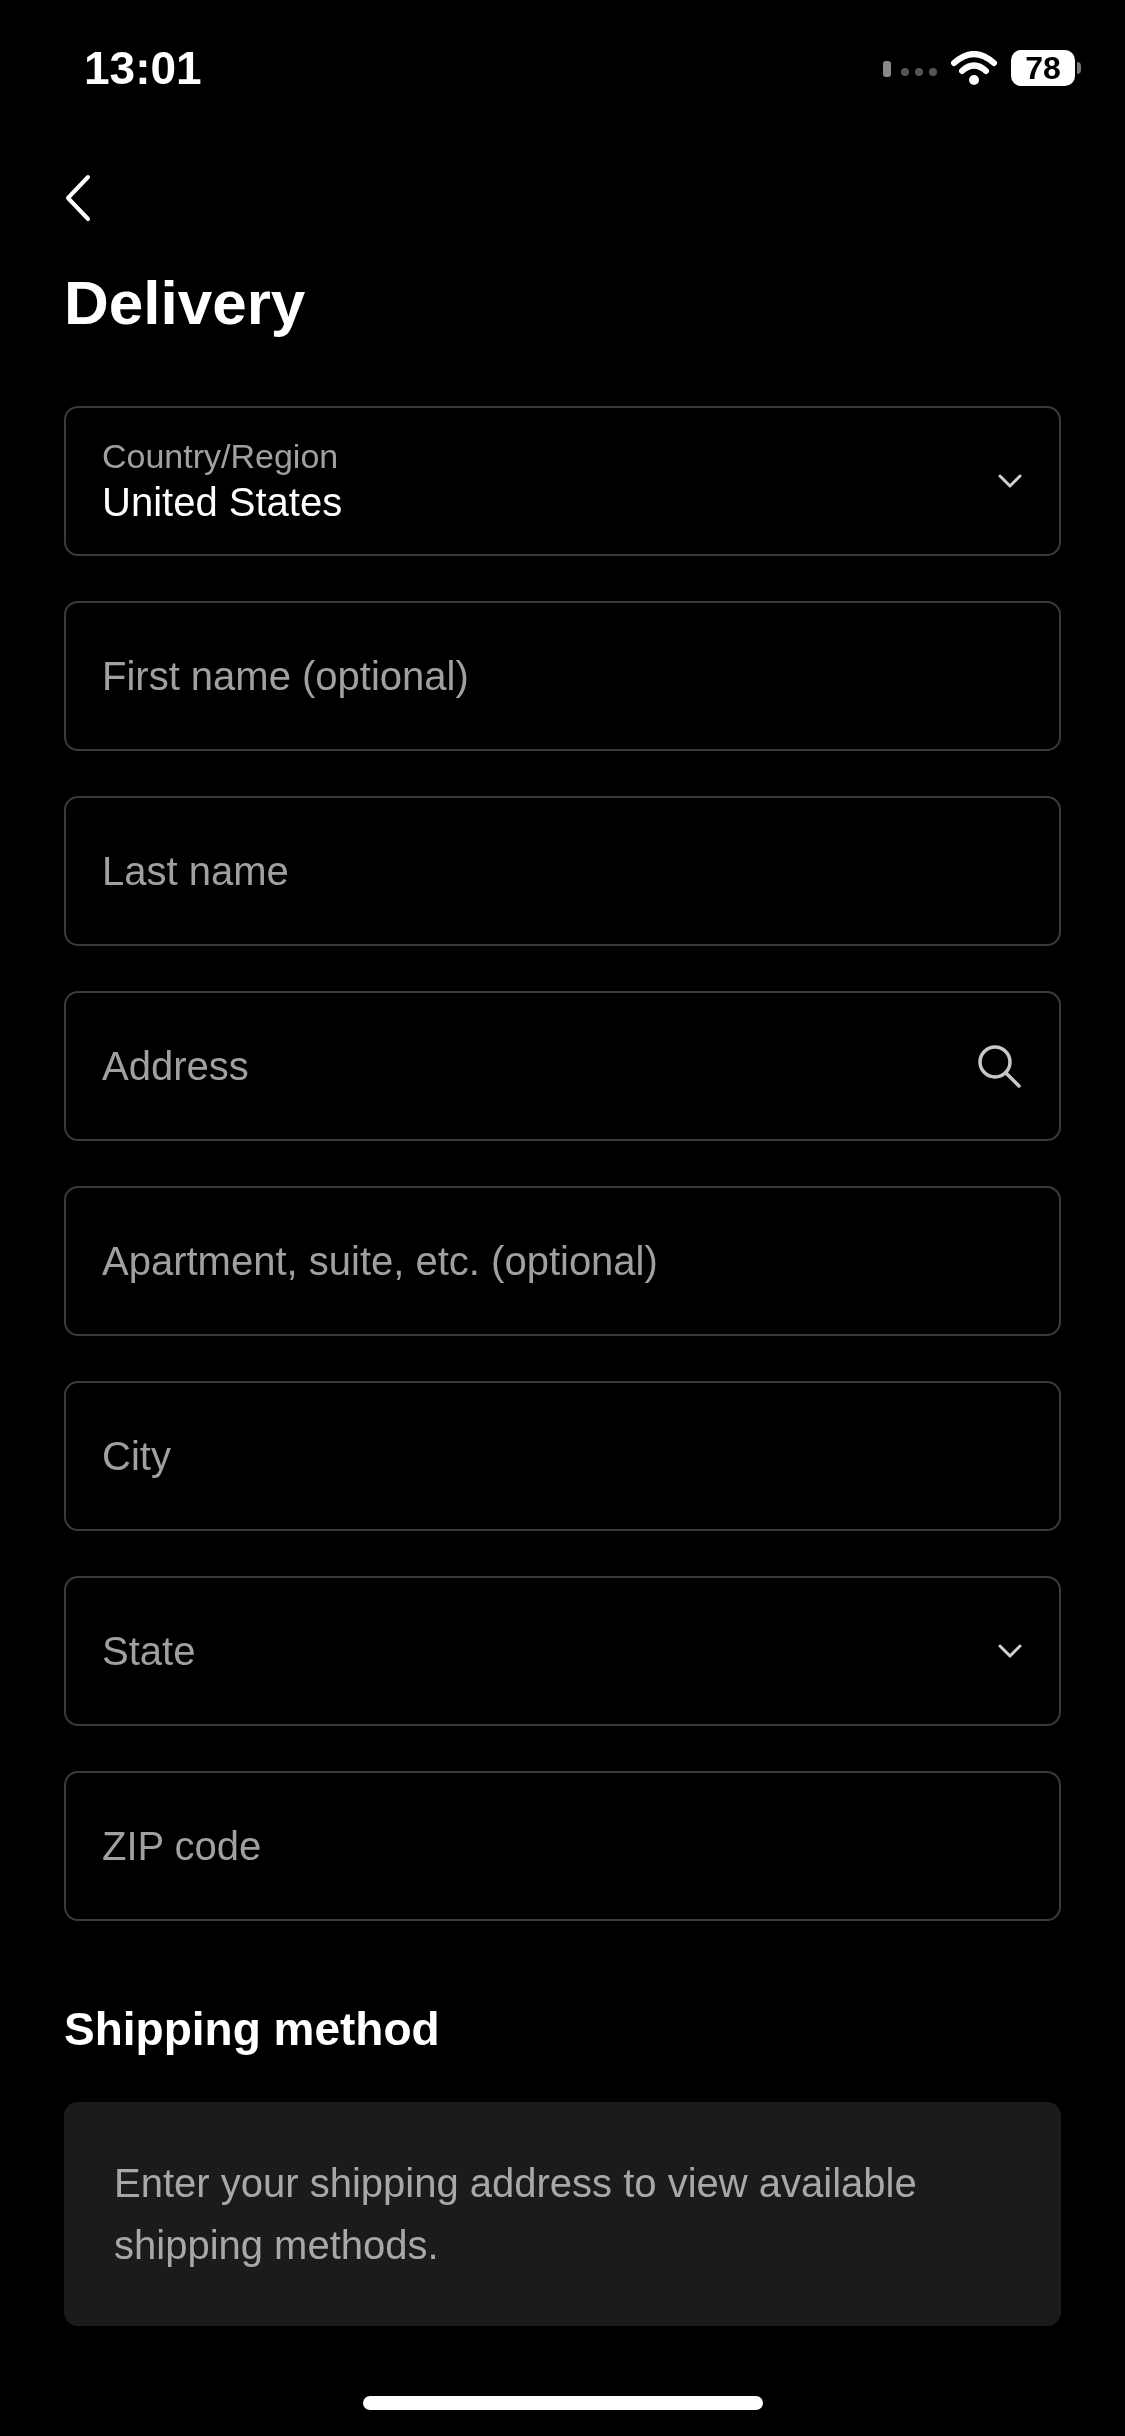 The height and width of the screenshot is (2436, 1125). Describe the element at coordinates (562, 676) in the screenshot. I see `text-field: First name (optional)` at that location.